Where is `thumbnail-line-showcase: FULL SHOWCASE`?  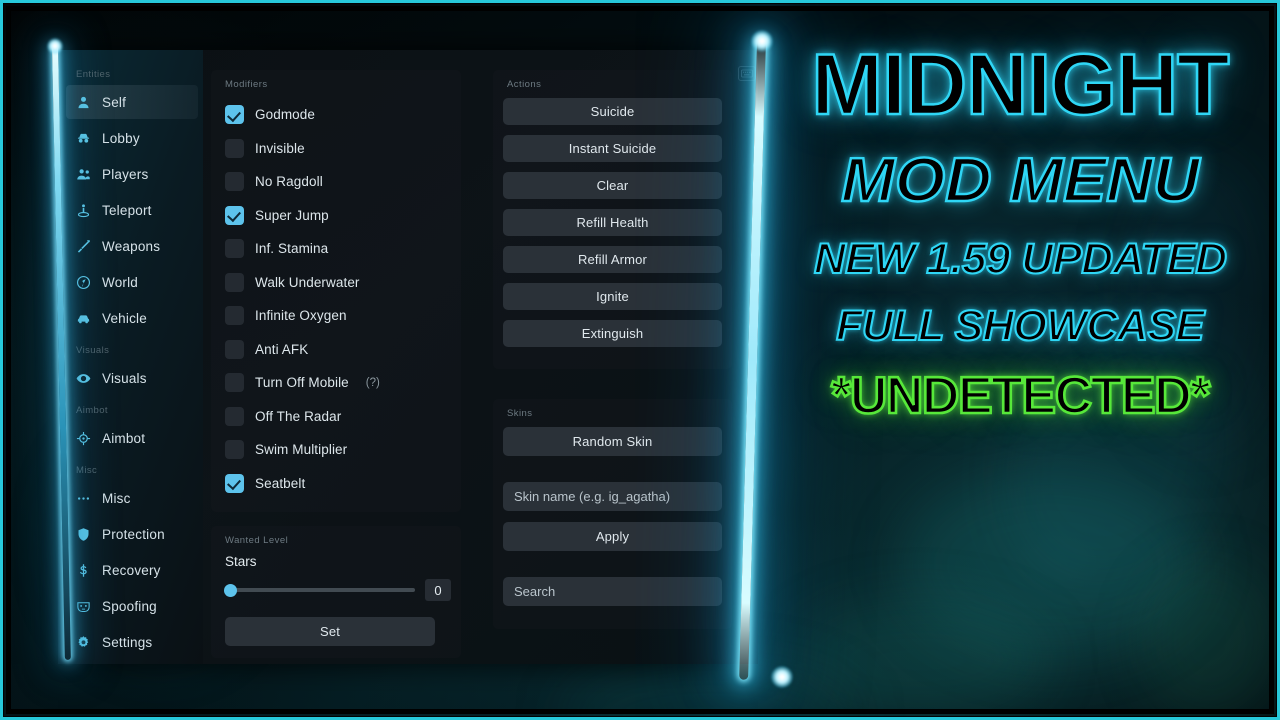
thumbnail-line-showcase: FULL SHOWCASE is located at coordinates (1020, 326).